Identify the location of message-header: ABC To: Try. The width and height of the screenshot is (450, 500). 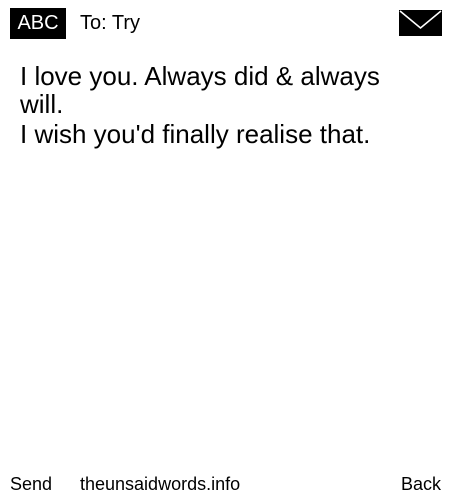
(225, 22).